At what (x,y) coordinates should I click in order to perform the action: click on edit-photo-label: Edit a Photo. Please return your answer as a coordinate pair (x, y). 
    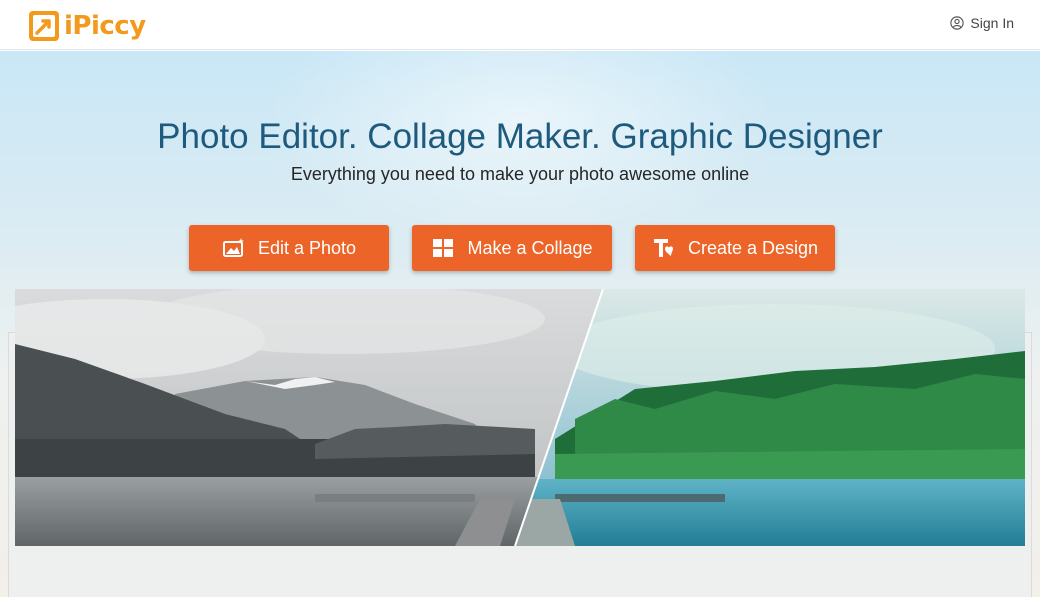
    Looking at the image, I should click on (307, 247).